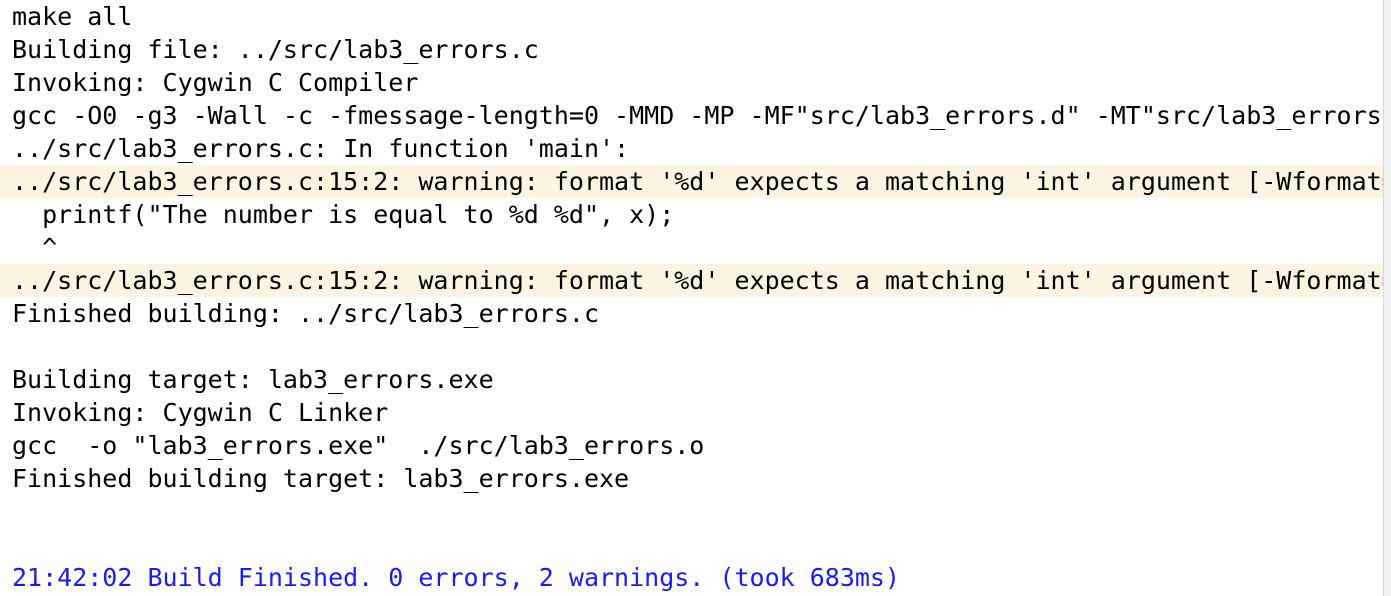 The width and height of the screenshot is (1391, 596). What do you see at coordinates (275, 49) in the screenshot?
I see `console-line: Building file: ../src/lab3_errors.c` at bounding box center [275, 49].